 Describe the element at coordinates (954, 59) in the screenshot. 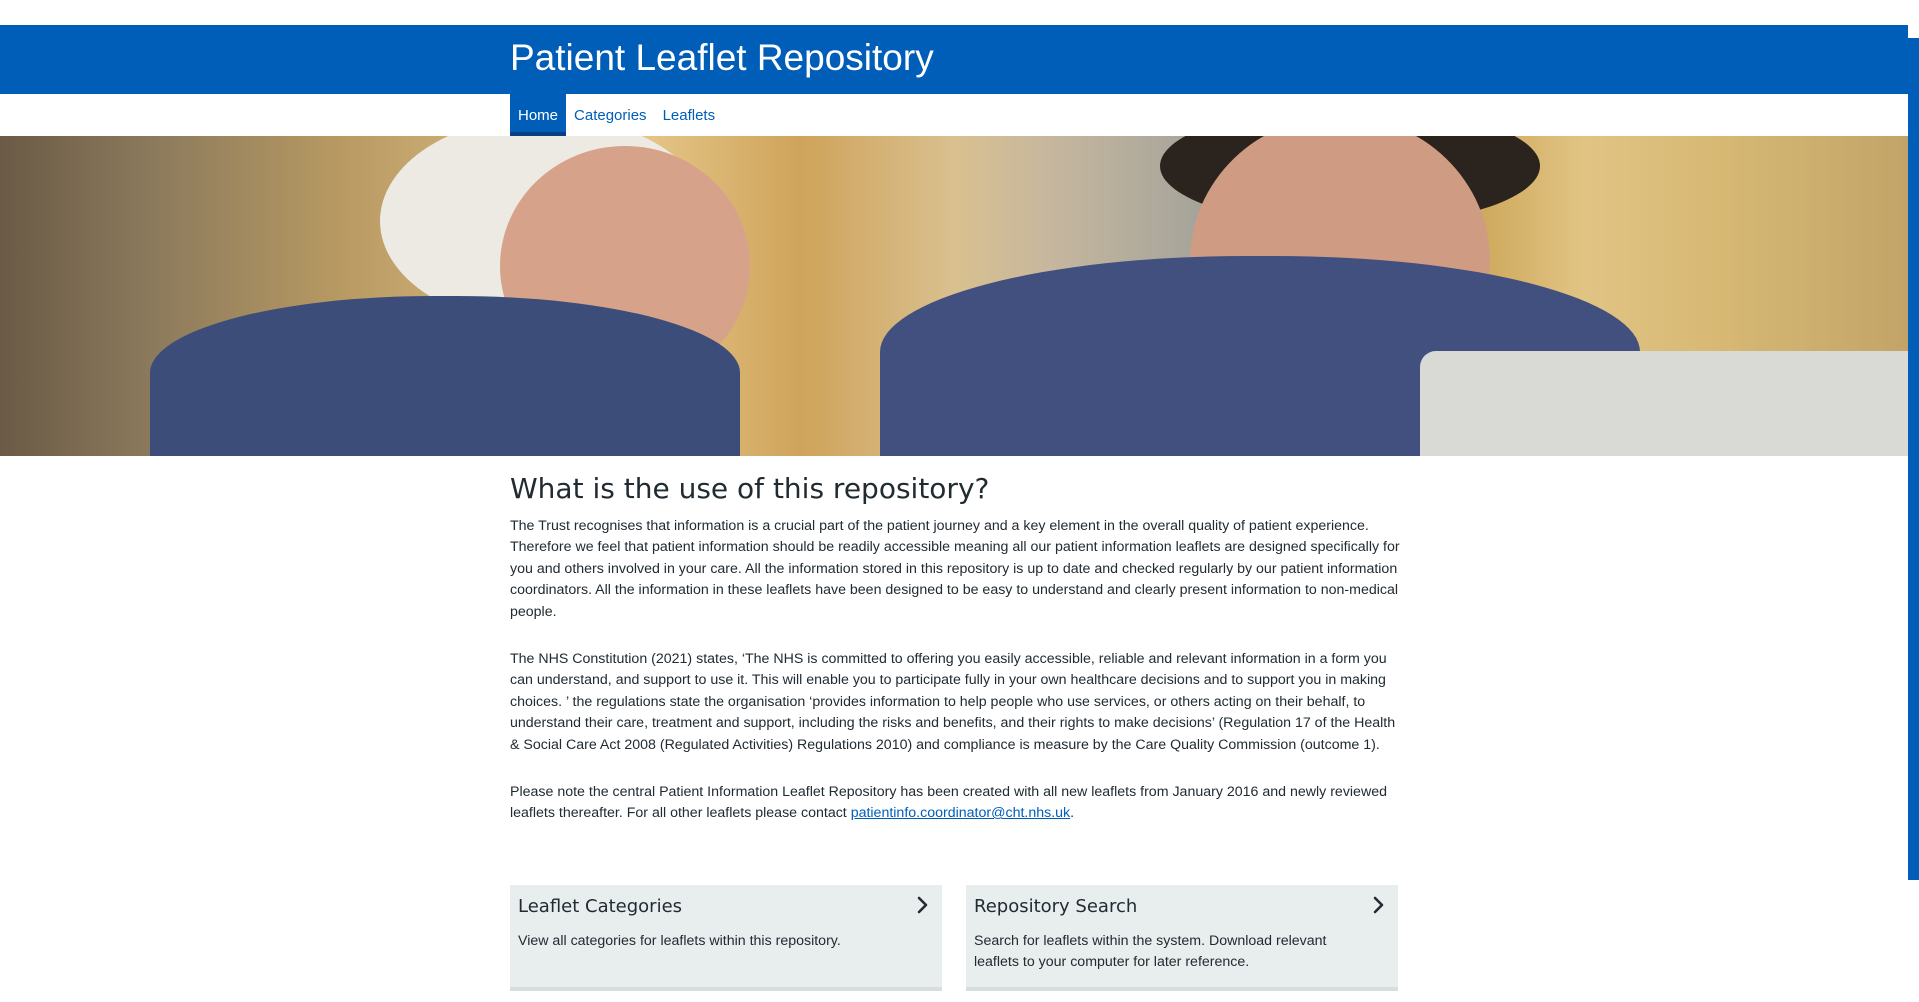

I see `site-header: Patient Leaflet Repository` at that location.